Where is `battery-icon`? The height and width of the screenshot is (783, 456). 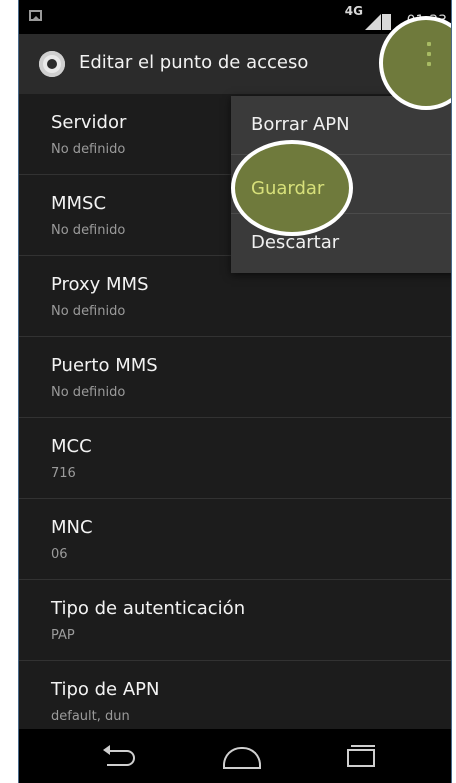 battery-icon is located at coordinates (386, 22).